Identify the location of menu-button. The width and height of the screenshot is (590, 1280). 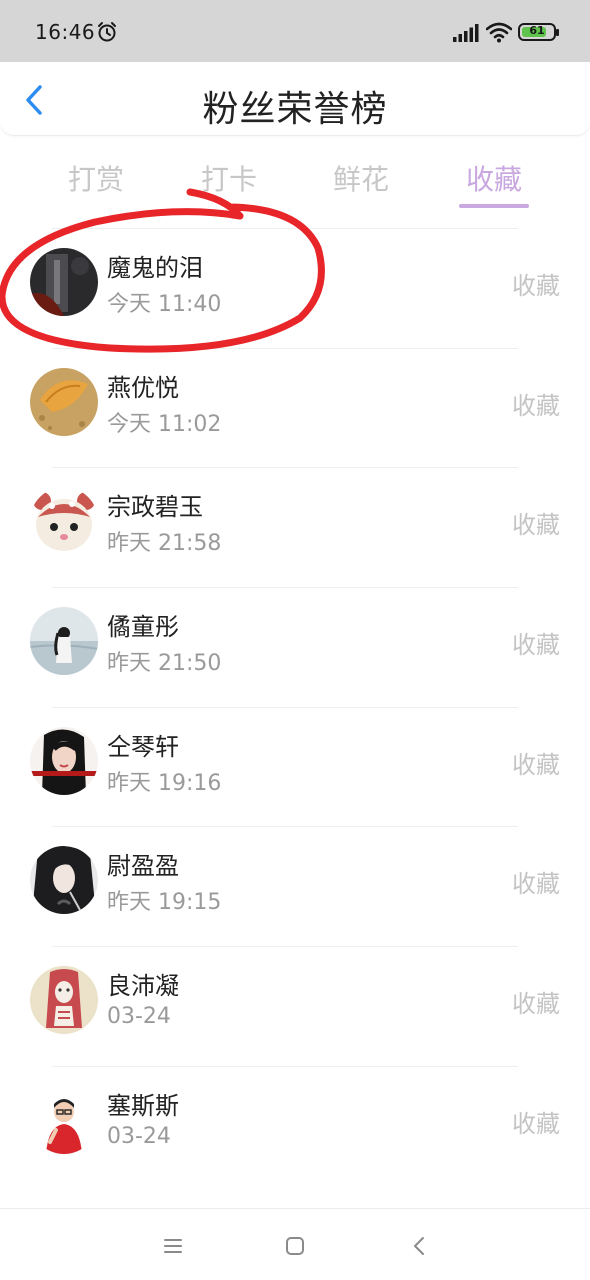
(173, 1246).